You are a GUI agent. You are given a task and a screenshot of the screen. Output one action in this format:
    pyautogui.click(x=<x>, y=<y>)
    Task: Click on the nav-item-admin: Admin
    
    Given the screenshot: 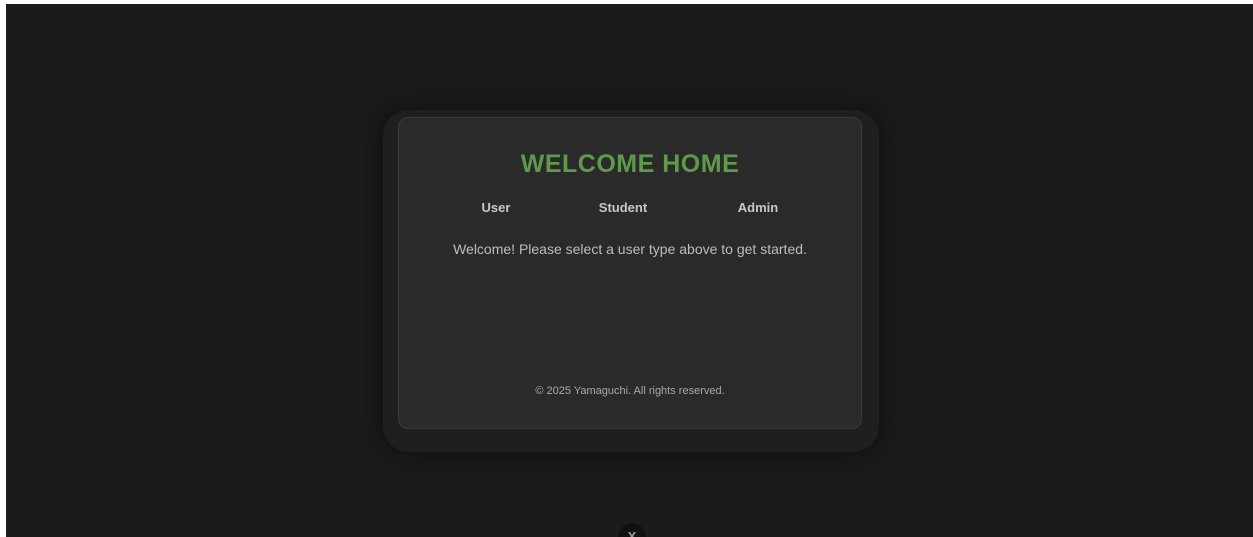 What is the action you would take?
    pyautogui.click(x=758, y=207)
    